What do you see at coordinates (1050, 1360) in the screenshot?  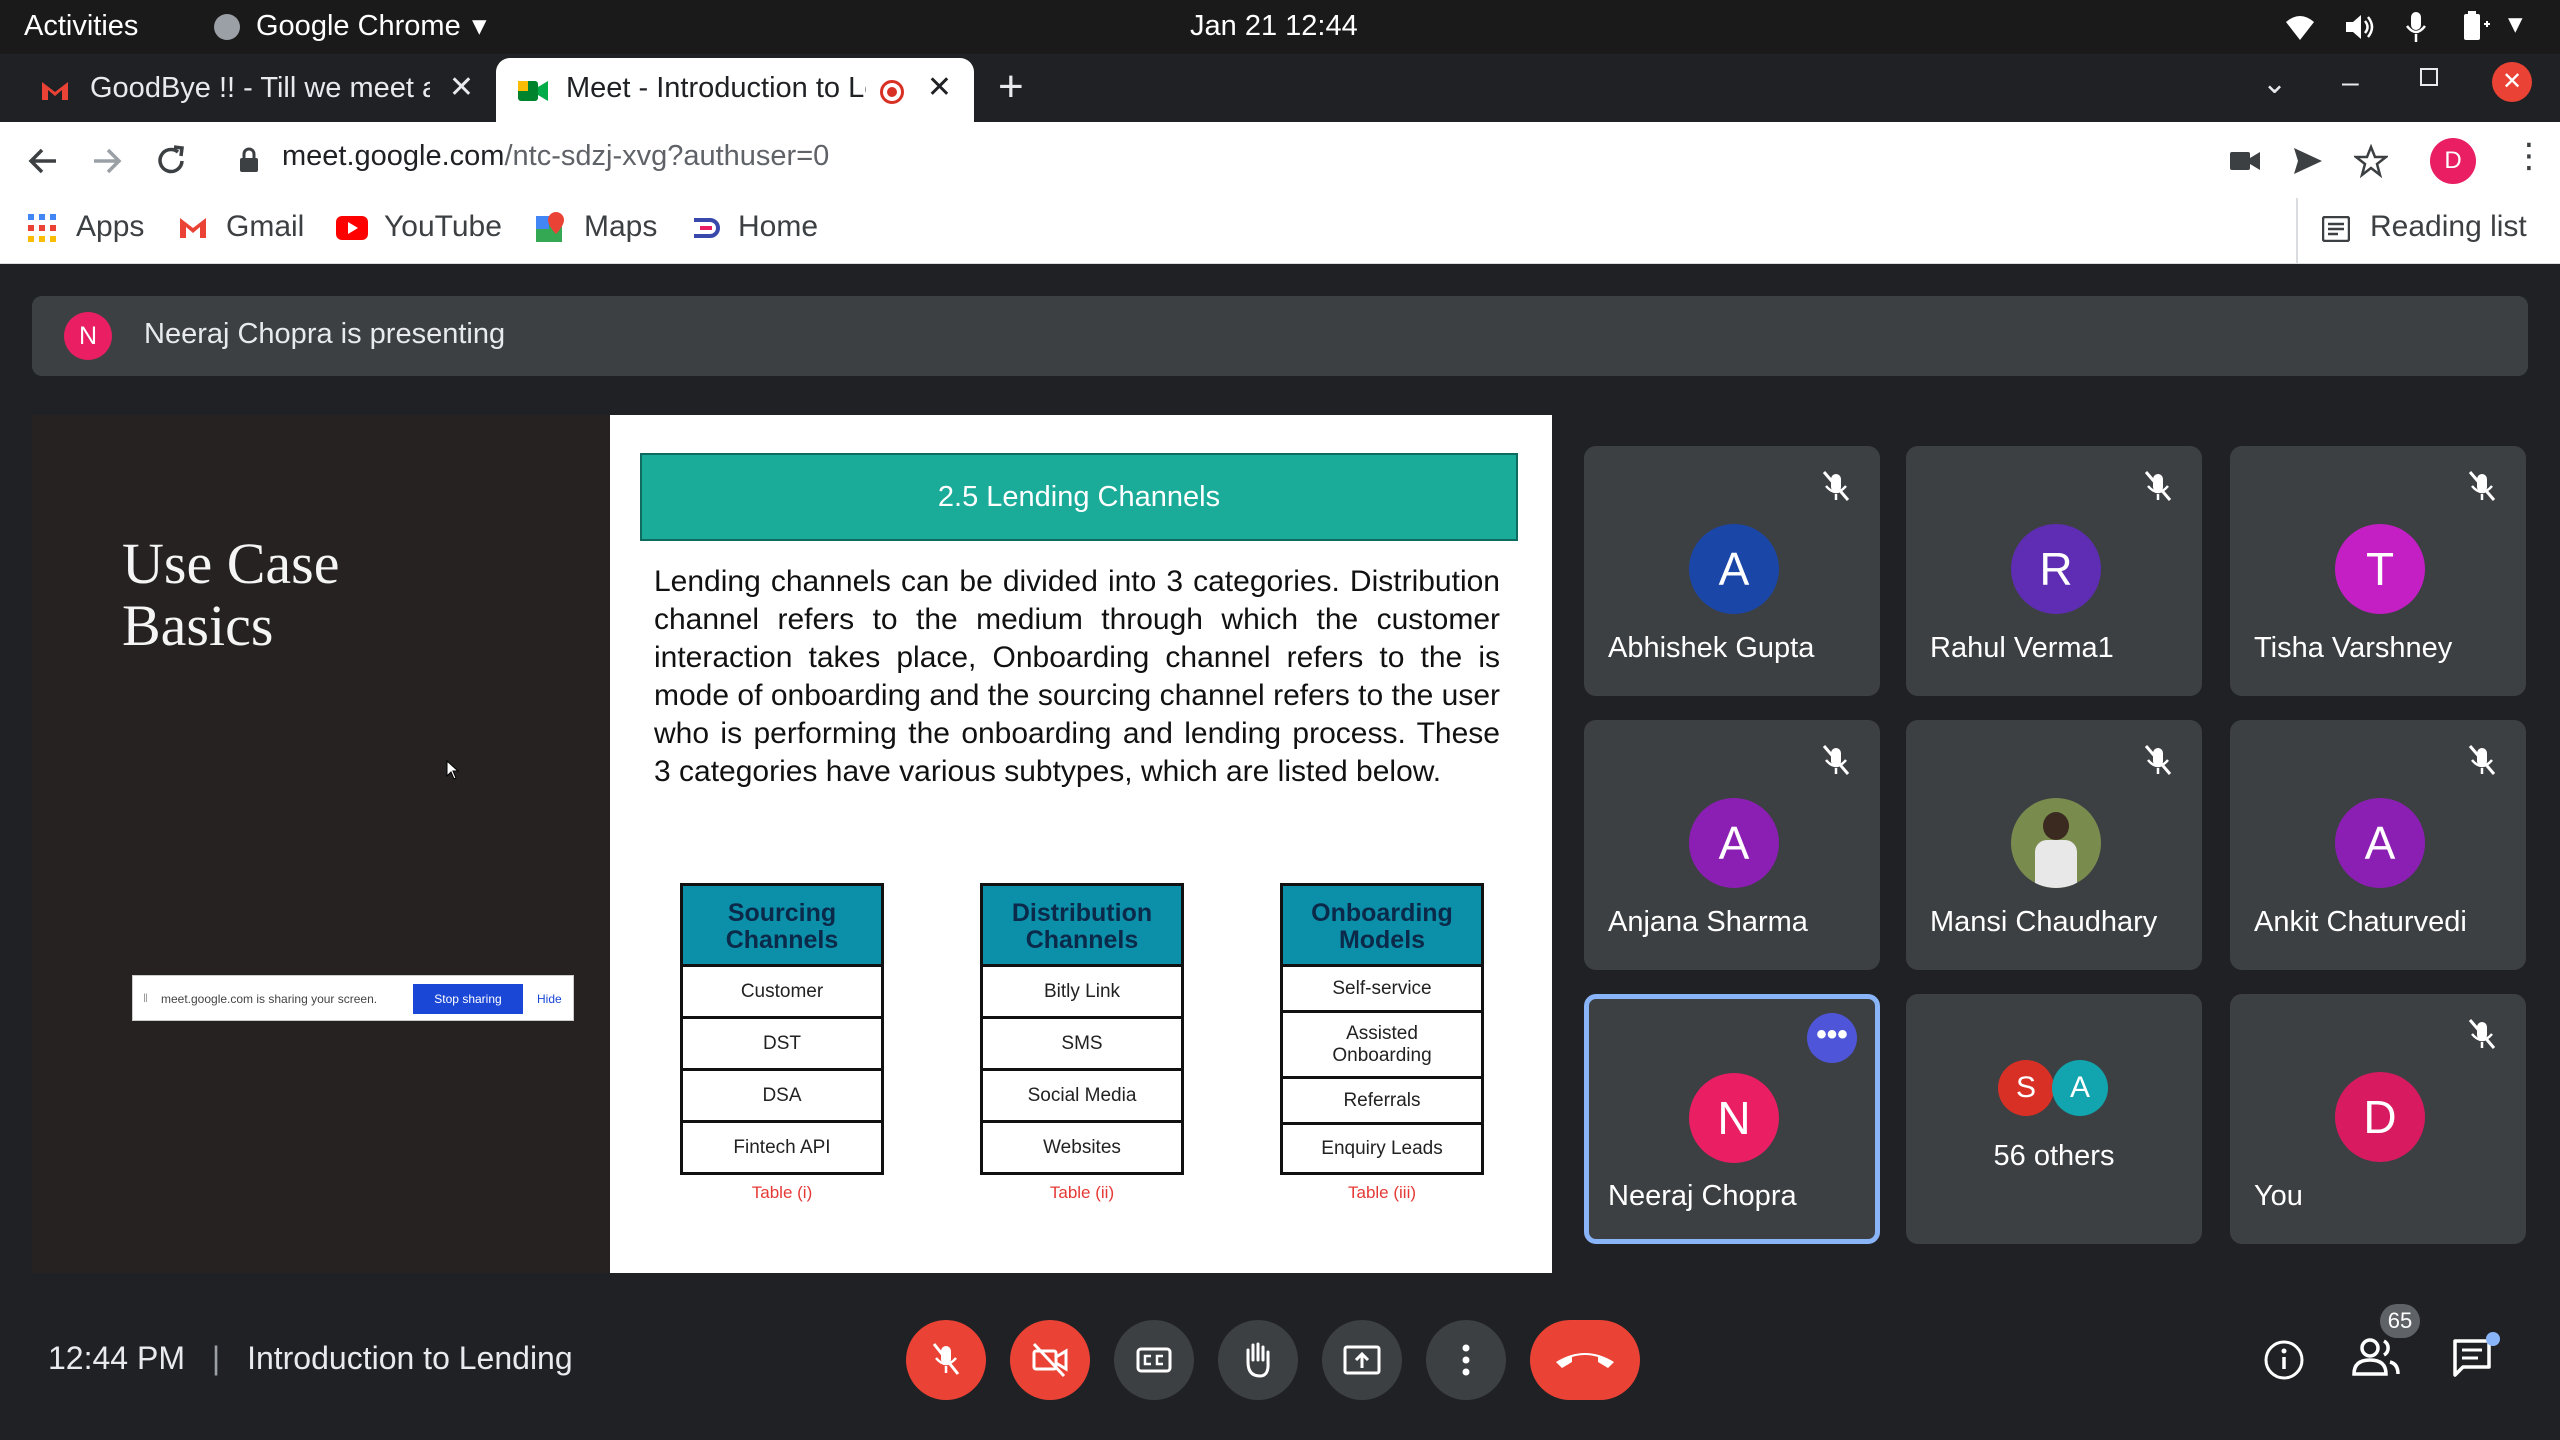 I see `toggle-camera-button` at bounding box center [1050, 1360].